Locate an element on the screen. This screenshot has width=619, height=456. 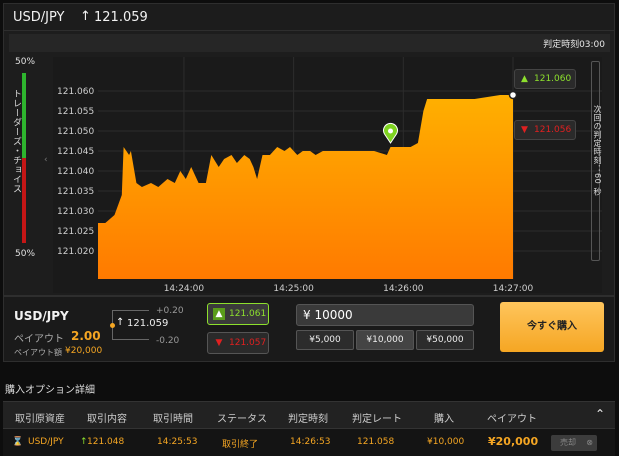
order-current-price: 121.059 is located at coordinates (148, 323).